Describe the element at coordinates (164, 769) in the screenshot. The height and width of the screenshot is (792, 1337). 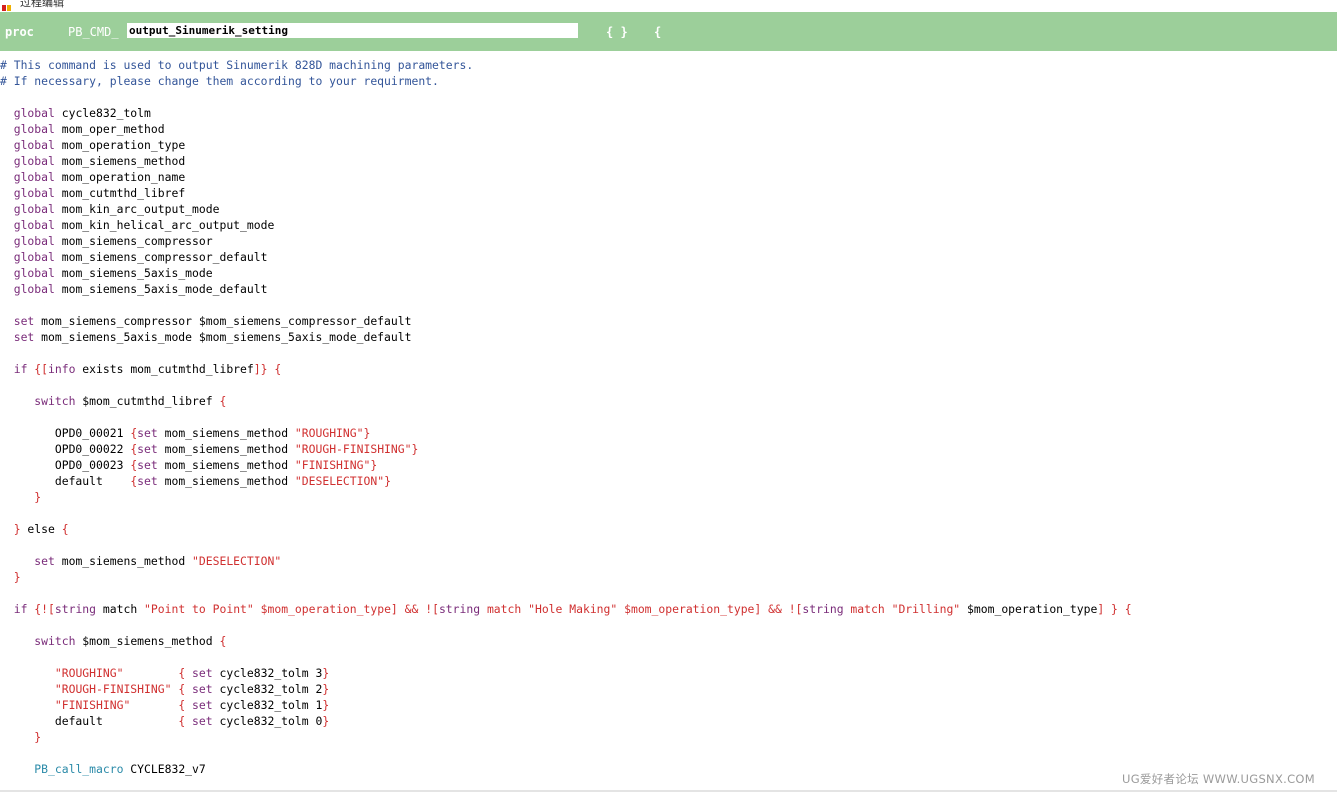
I see `code-token-var: CYCLE832_v7` at that location.